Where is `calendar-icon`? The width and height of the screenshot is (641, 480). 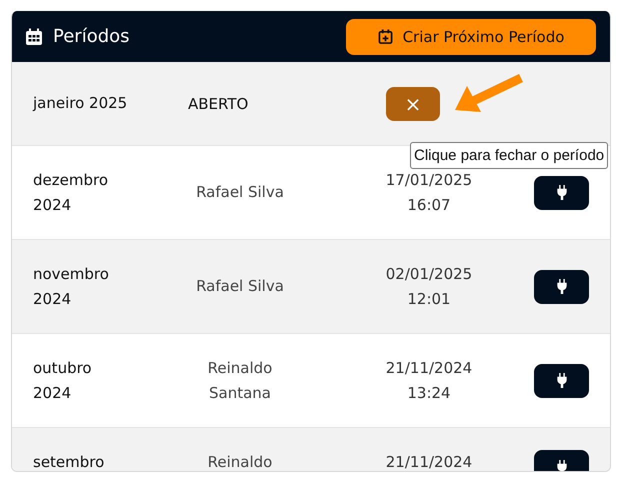
calendar-icon is located at coordinates (34, 37).